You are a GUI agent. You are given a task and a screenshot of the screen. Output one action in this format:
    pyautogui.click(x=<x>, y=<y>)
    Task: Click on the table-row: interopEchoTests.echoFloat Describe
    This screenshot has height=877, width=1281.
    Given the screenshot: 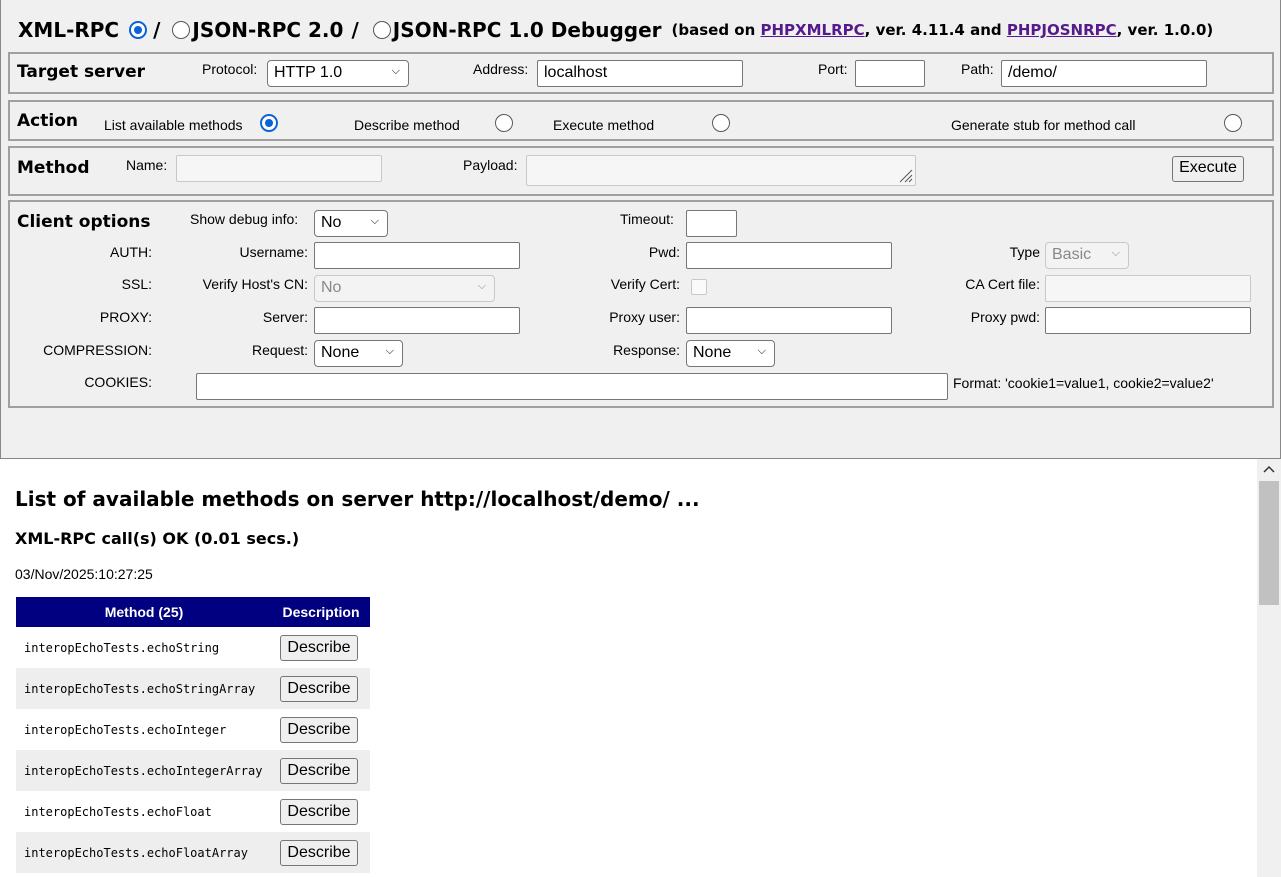 What is the action you would take?
    pyautogui.click(x=193, y=811)
    